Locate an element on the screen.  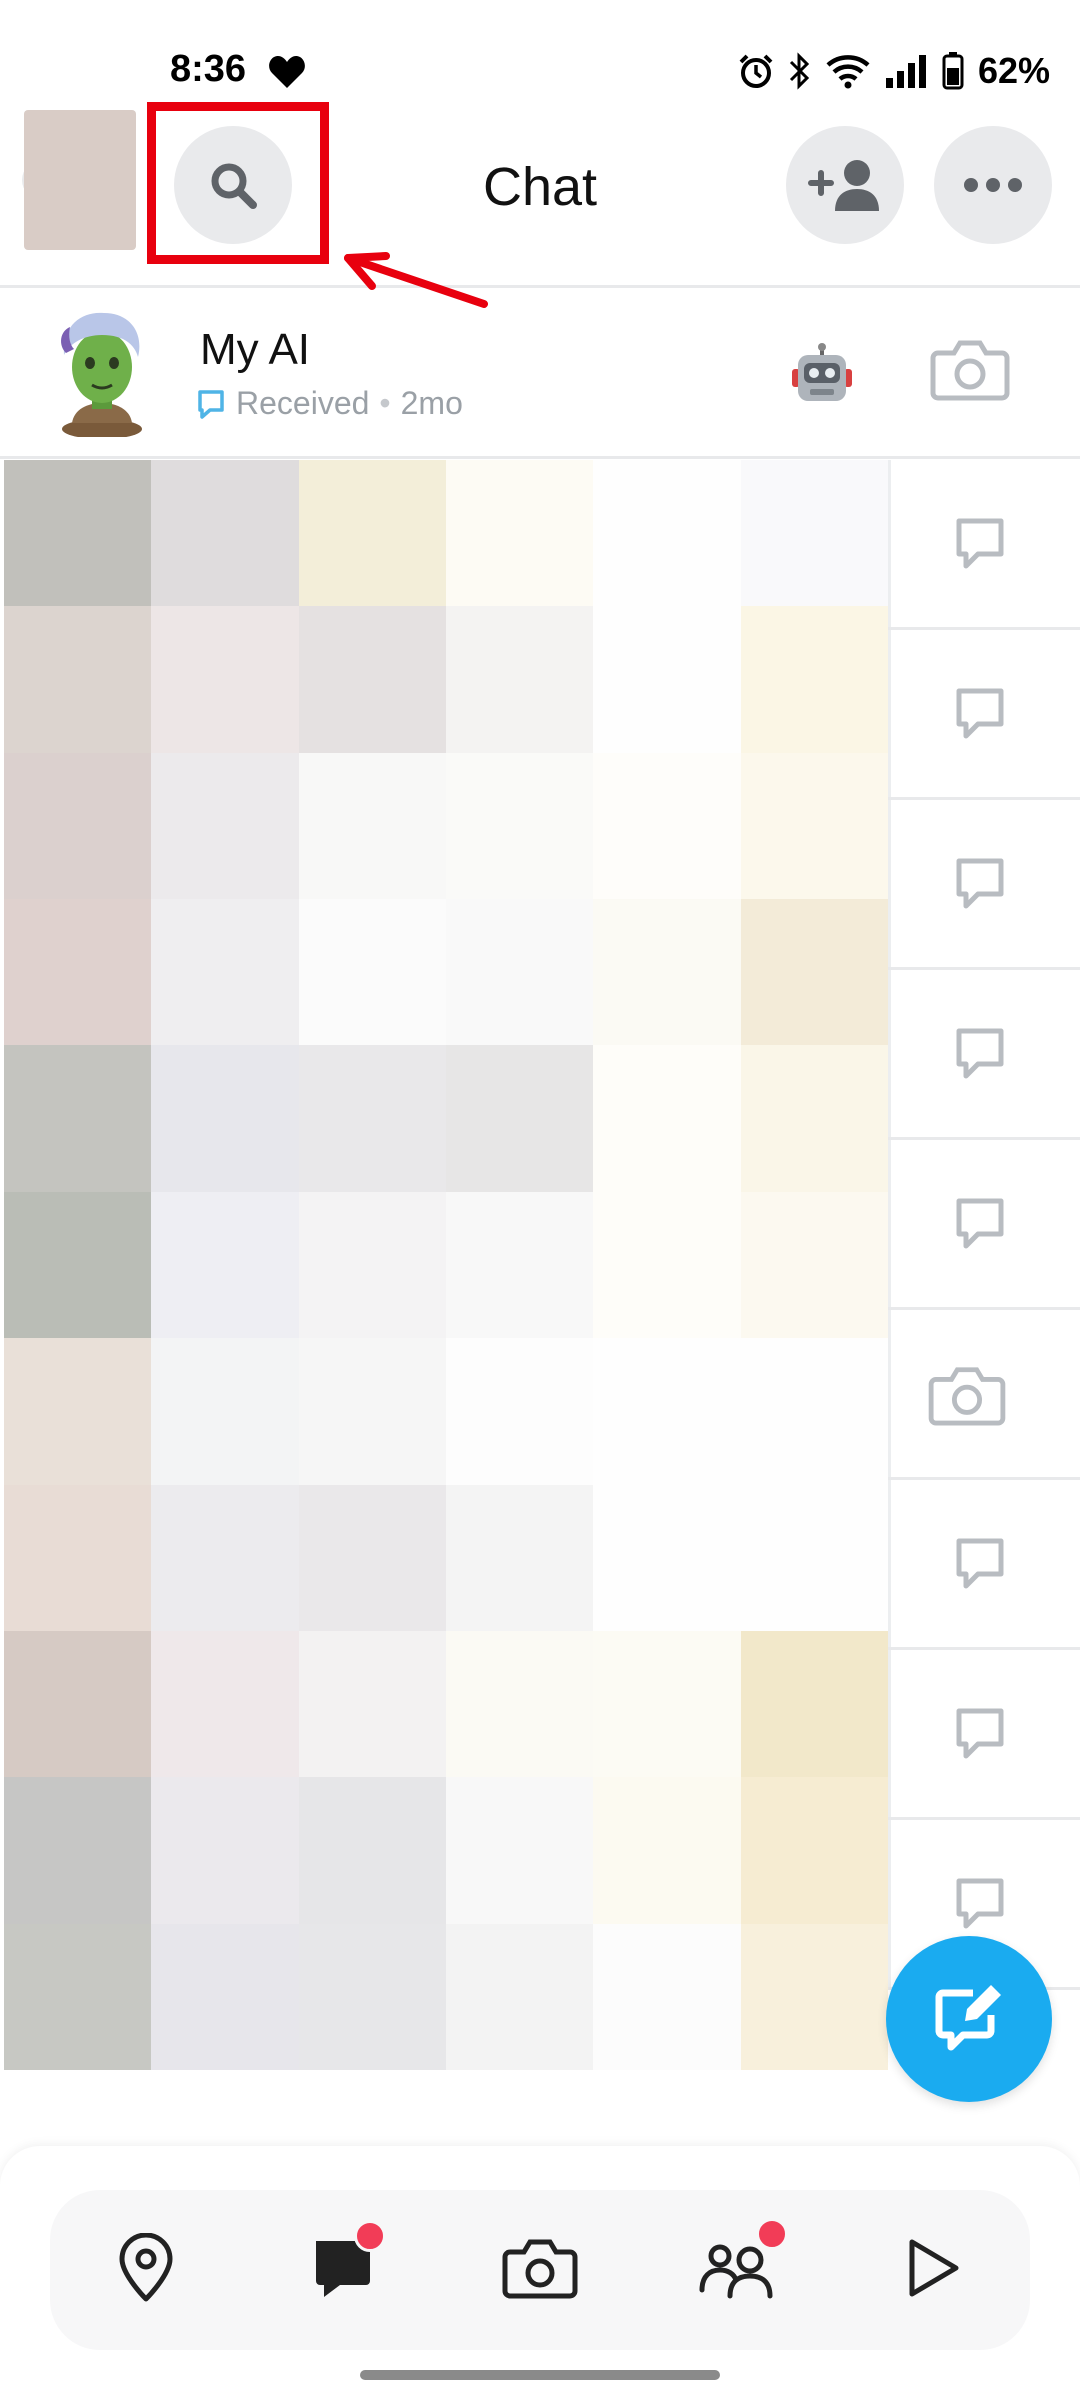
status-icons: 62% is located at coordinates (894, 71).